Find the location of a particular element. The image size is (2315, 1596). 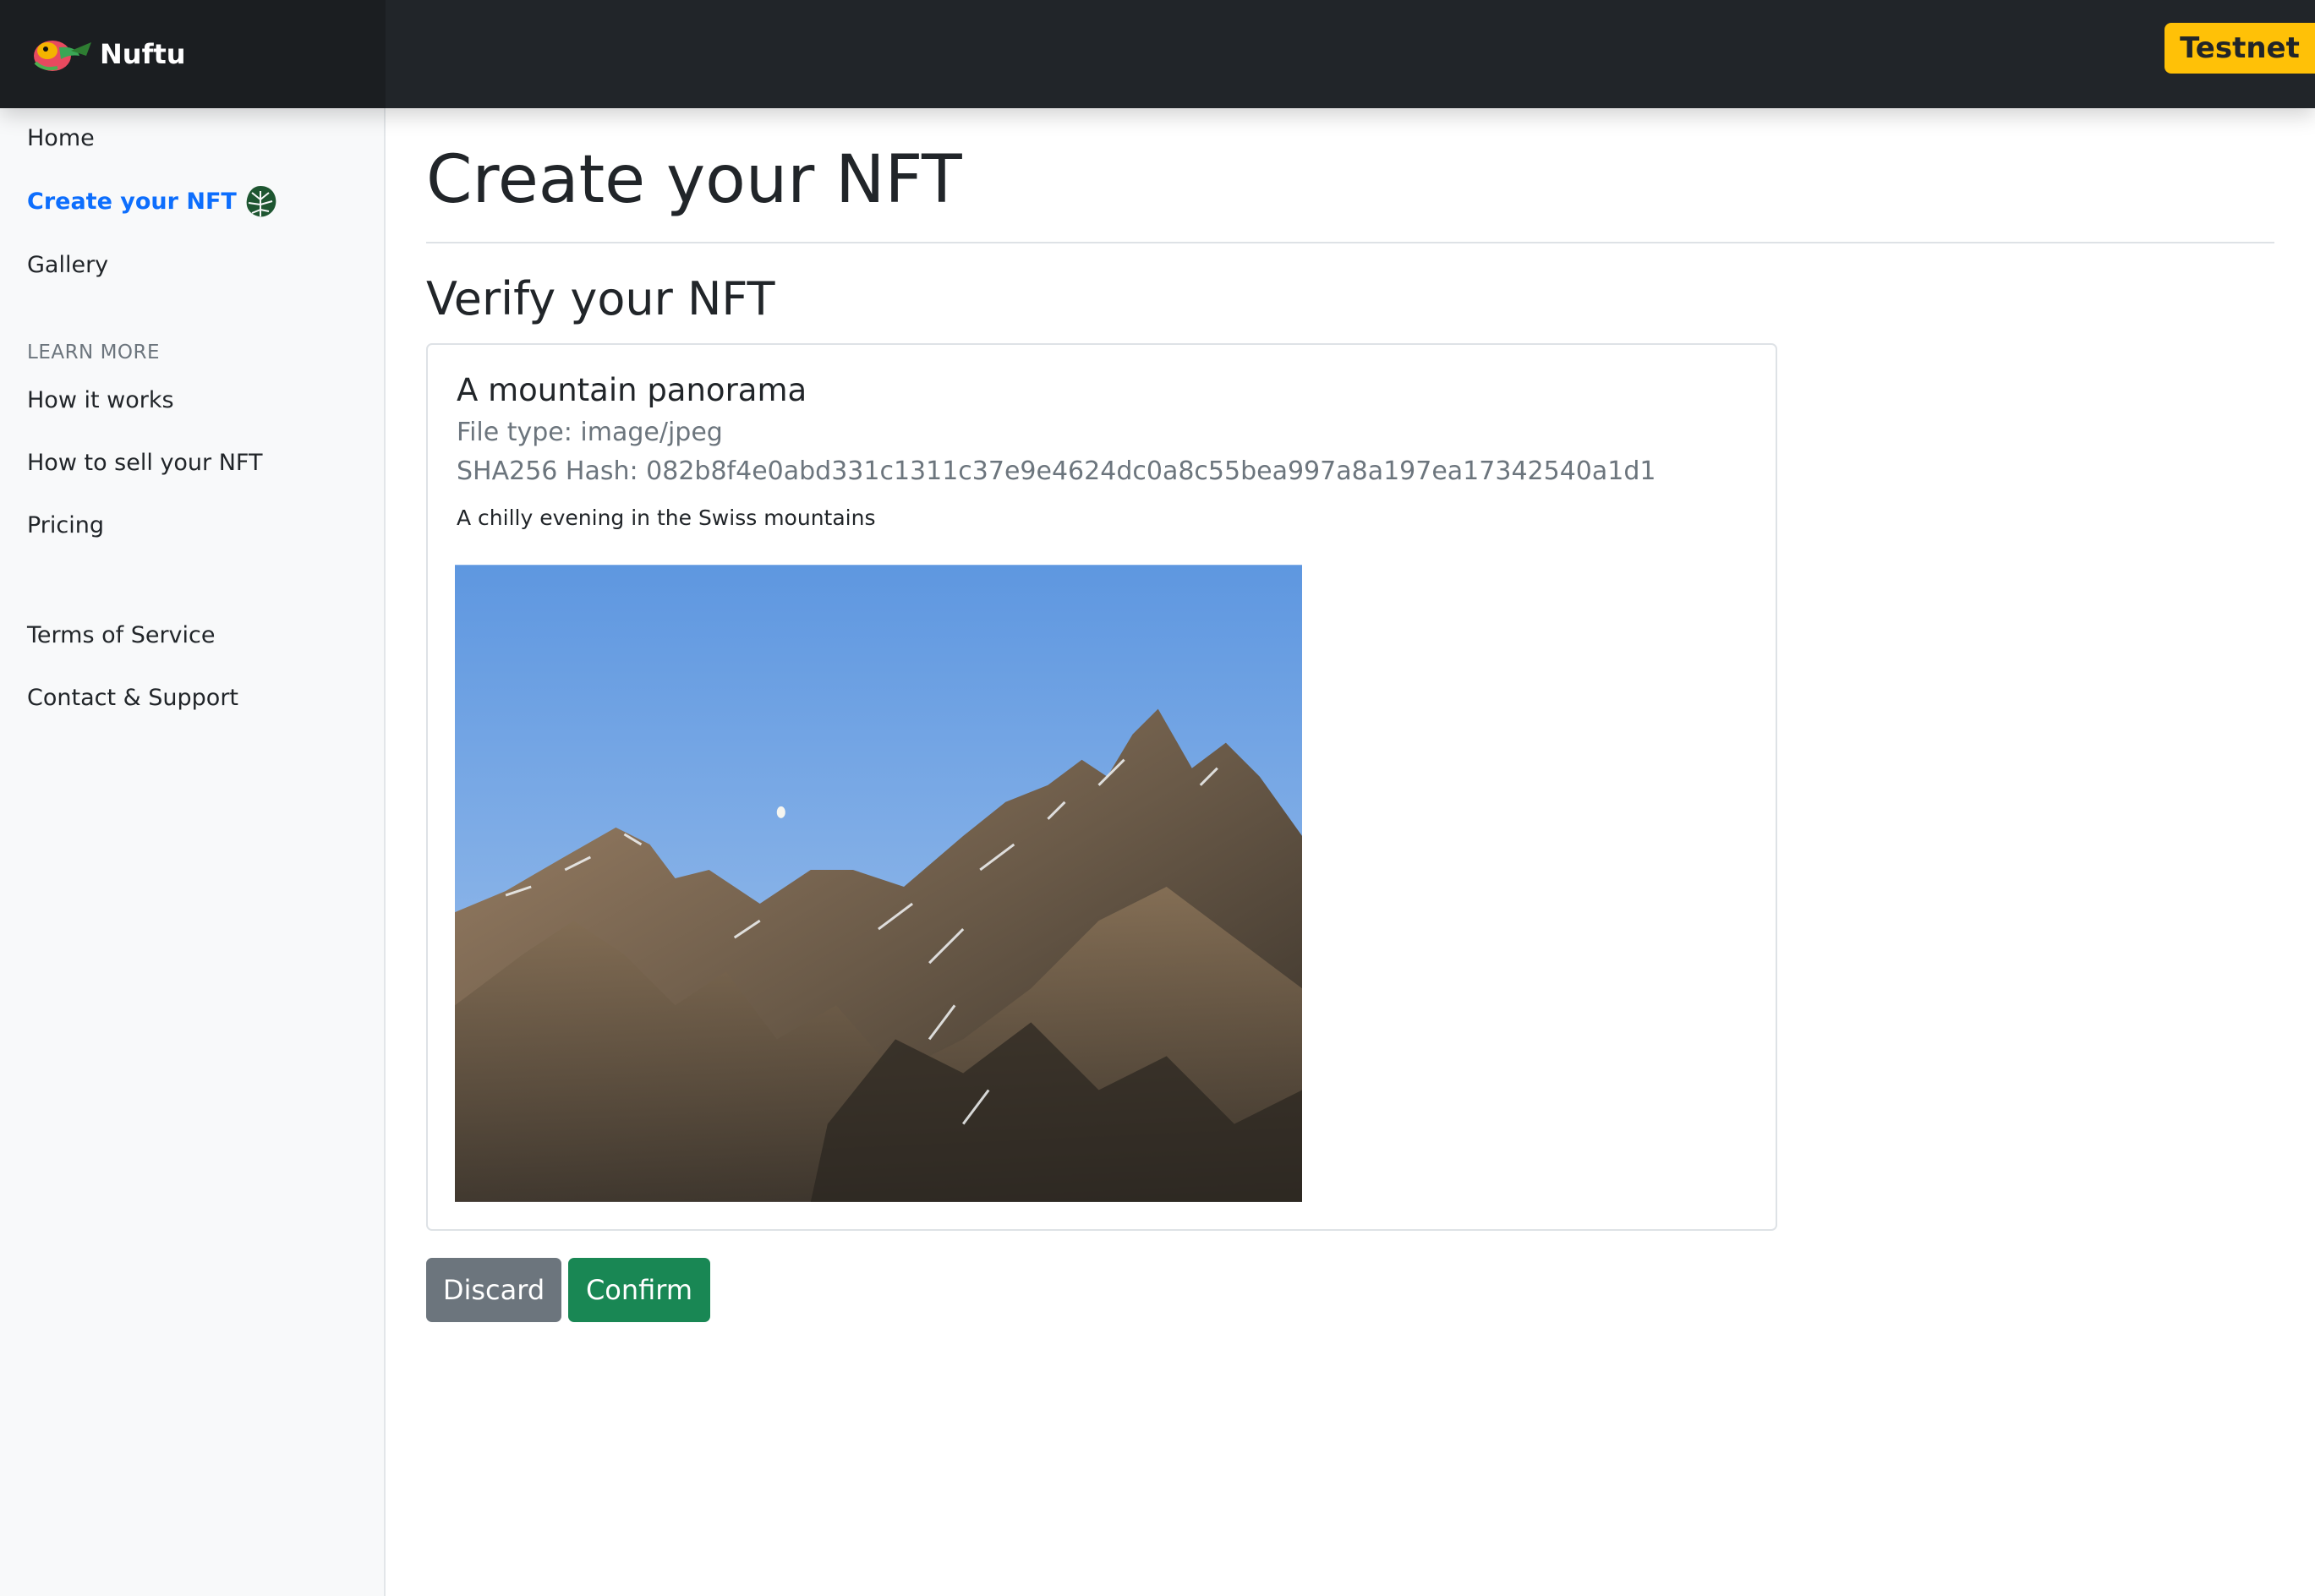

section-title: Verify your NFT is located at coordinates (600, 298).